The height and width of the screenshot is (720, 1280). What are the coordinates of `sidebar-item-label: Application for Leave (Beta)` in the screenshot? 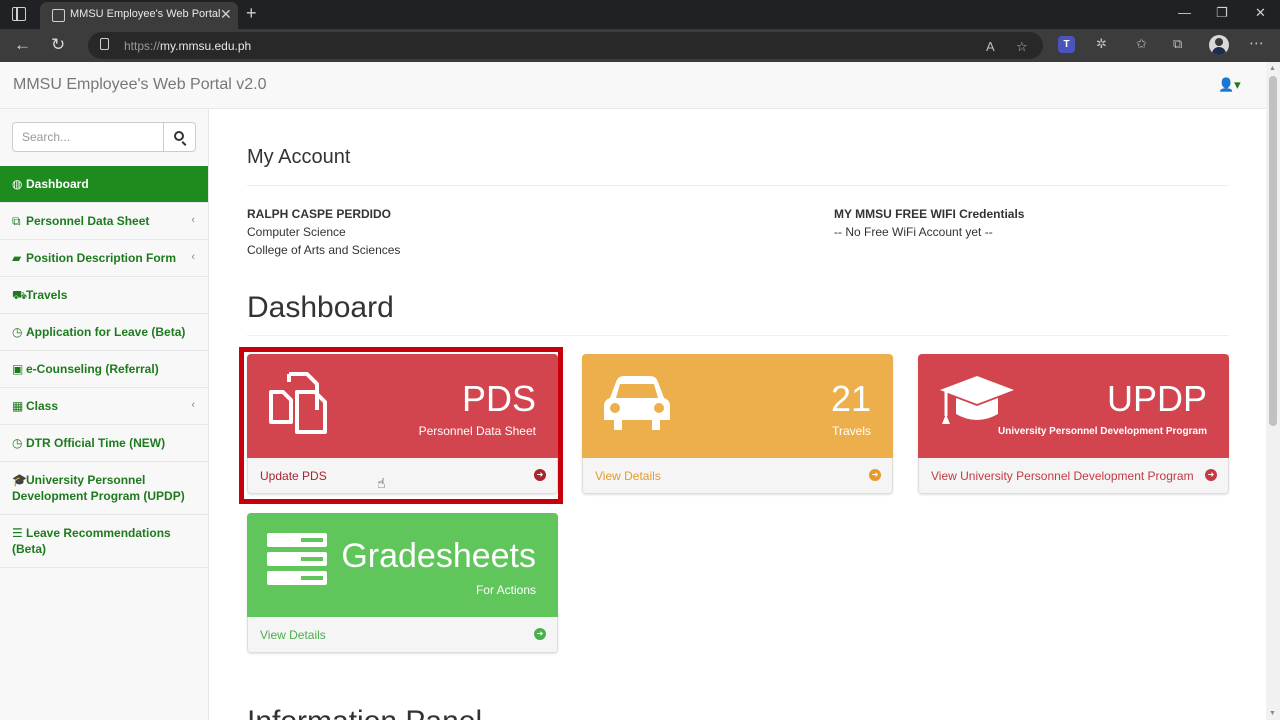 It's located at (106, 332).